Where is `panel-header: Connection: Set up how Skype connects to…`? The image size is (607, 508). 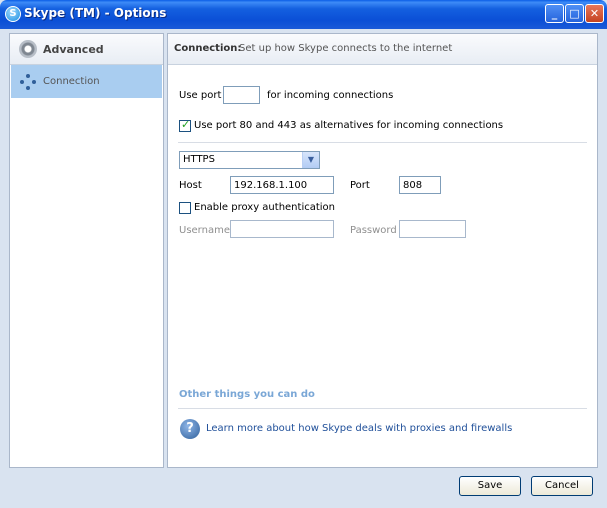
panel-header: Connection: Set up how Skype connects to… is located at coordinates (382, 49).